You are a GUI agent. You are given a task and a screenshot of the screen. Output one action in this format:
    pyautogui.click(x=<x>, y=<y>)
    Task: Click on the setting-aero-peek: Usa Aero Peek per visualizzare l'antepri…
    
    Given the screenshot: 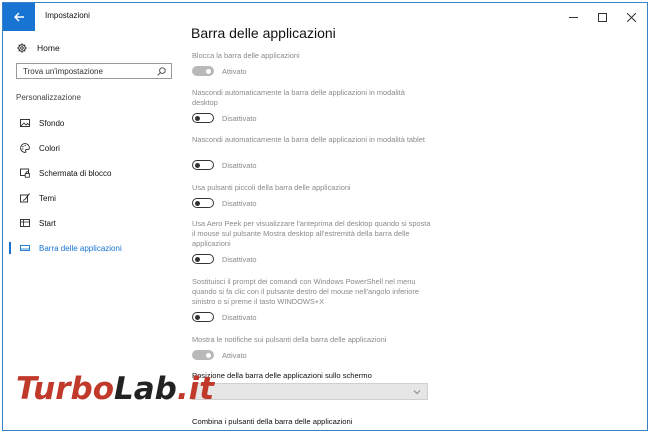 What is the action you would take?
    pyautogui.click(x=312, y=241)
    